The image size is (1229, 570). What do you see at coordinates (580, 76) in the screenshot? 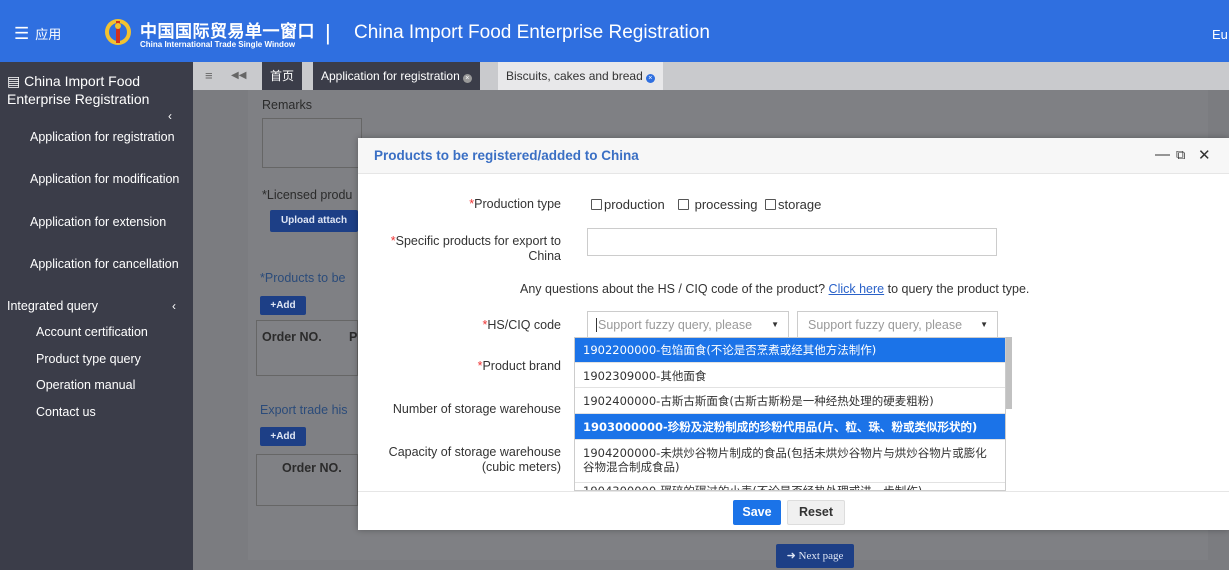
I see `tab-biscuits-cakes-bread: Biscuits, cakes and bread ×` at bounding box center [580, 76].